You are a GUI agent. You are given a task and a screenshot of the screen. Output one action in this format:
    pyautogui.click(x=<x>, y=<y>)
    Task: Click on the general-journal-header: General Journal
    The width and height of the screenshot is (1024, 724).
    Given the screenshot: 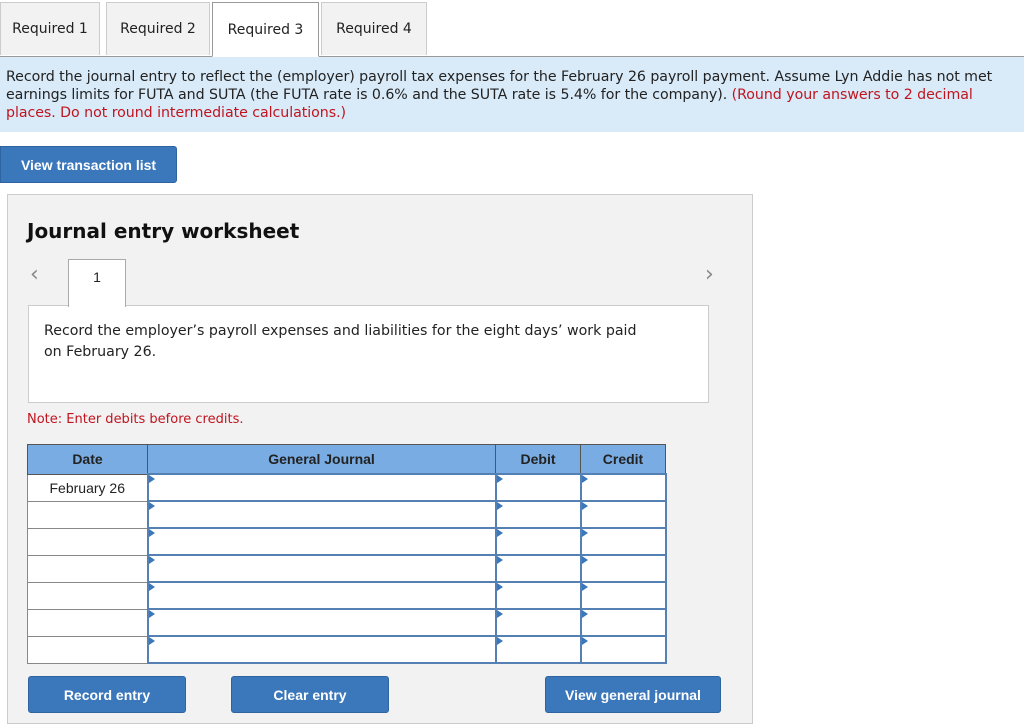 What is the action you would take?
    pyautogui.click(x=321, y=459)
    